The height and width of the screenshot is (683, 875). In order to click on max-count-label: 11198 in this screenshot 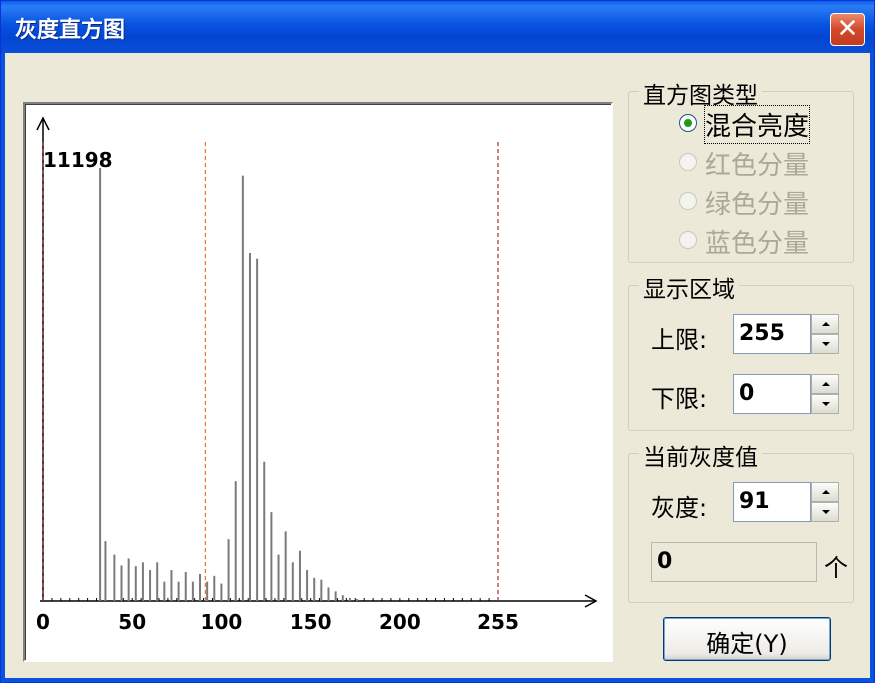, I will do `click(78, 160)`.